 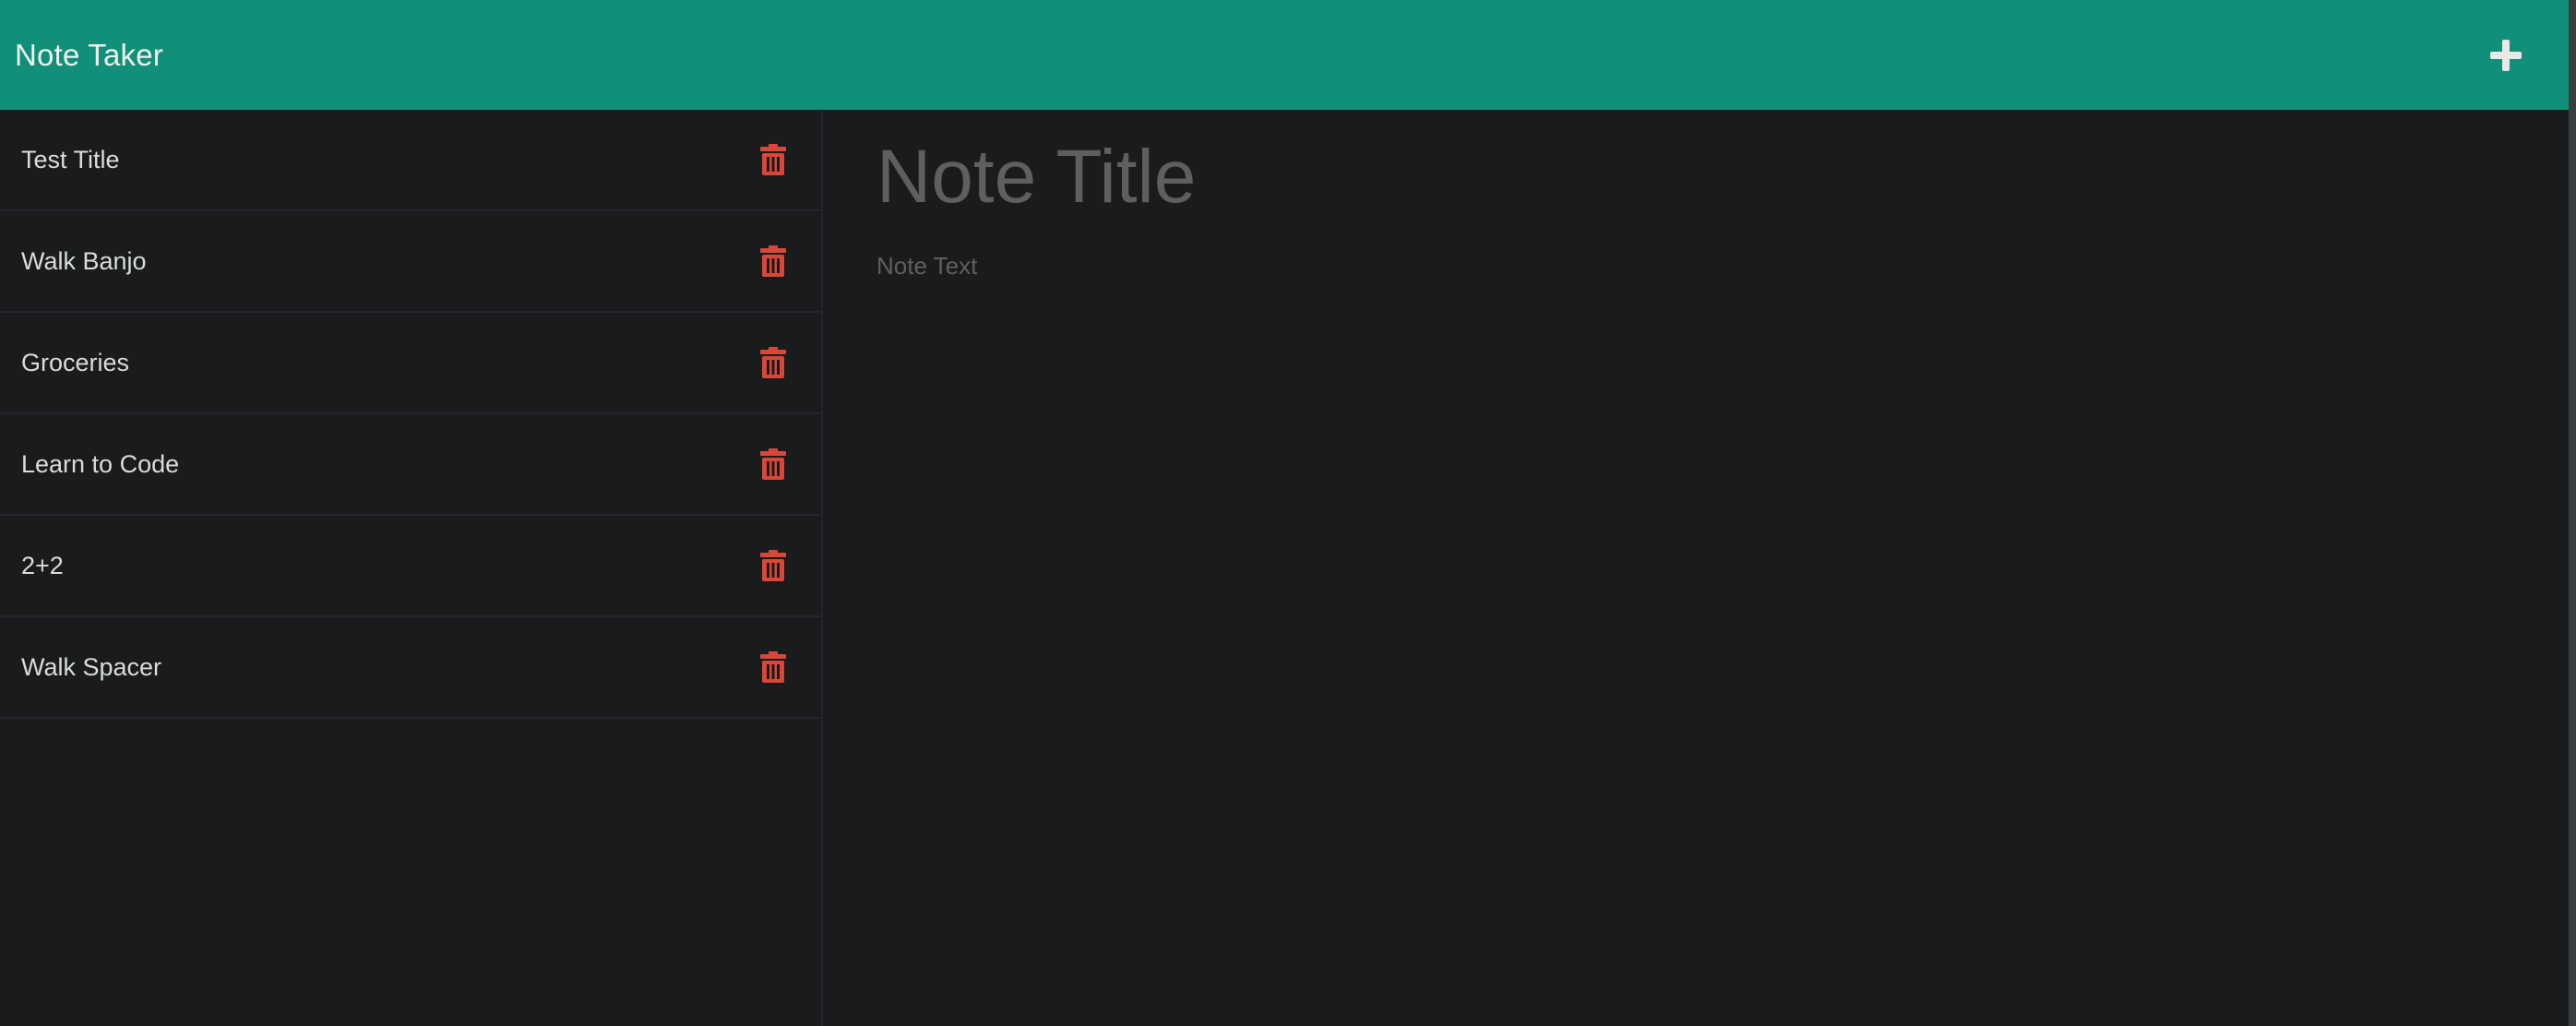 What do you see at coordinates (70, 159) in the screenshot?
I see `note-item-title: Test Title` at bounding box center [70, 159].